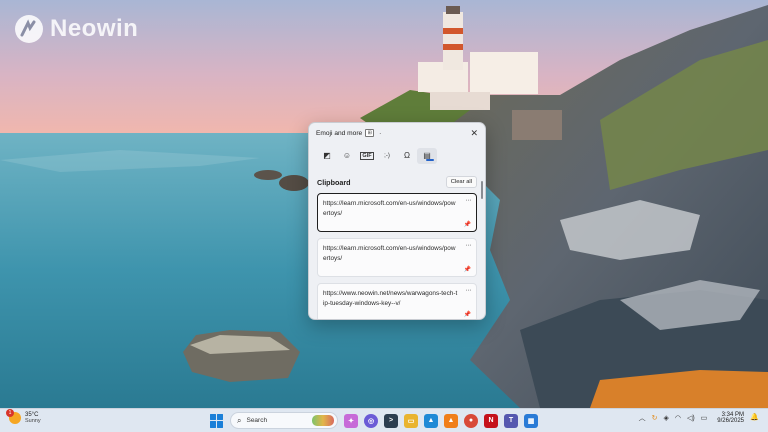 Image resolution: width=768 pixels, height=432 pixels. What do you see at coordinates (217, 420) in the screenshot?
I see `start-button` at bounding box center [217, 420].